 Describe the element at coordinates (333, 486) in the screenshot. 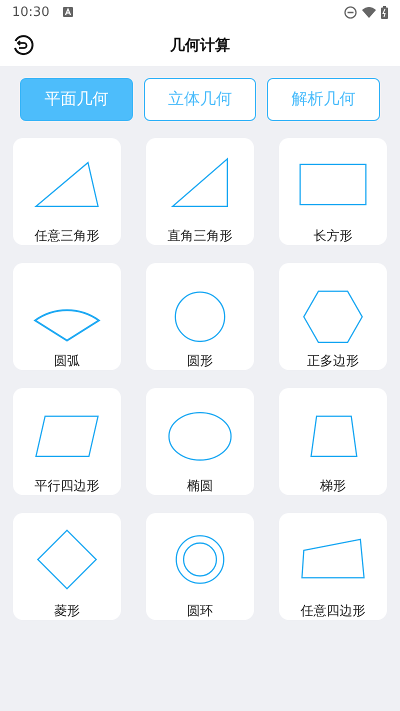

I see `shape-label: 梯形` at that location.